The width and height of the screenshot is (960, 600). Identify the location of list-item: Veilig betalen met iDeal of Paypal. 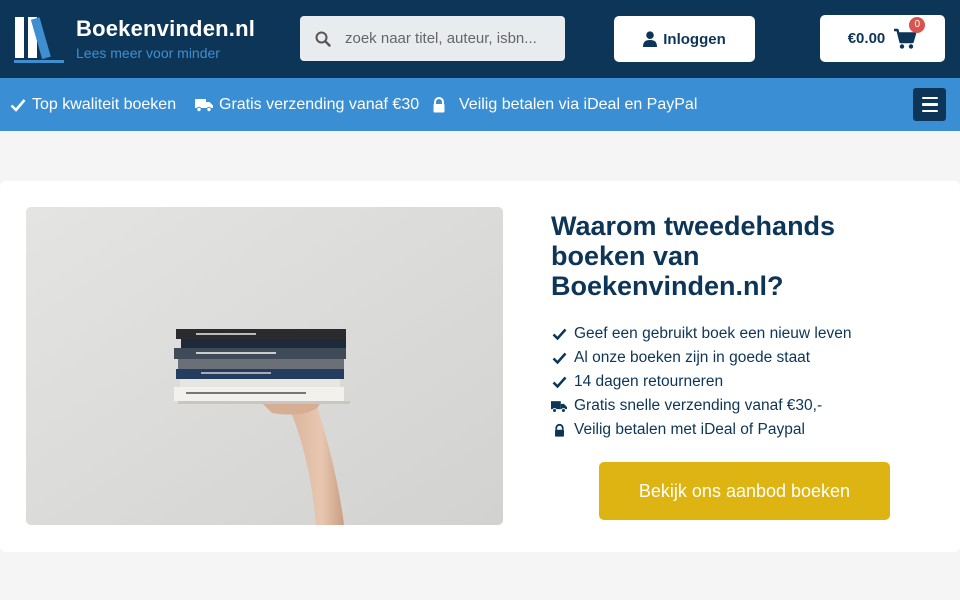
(701, 430).